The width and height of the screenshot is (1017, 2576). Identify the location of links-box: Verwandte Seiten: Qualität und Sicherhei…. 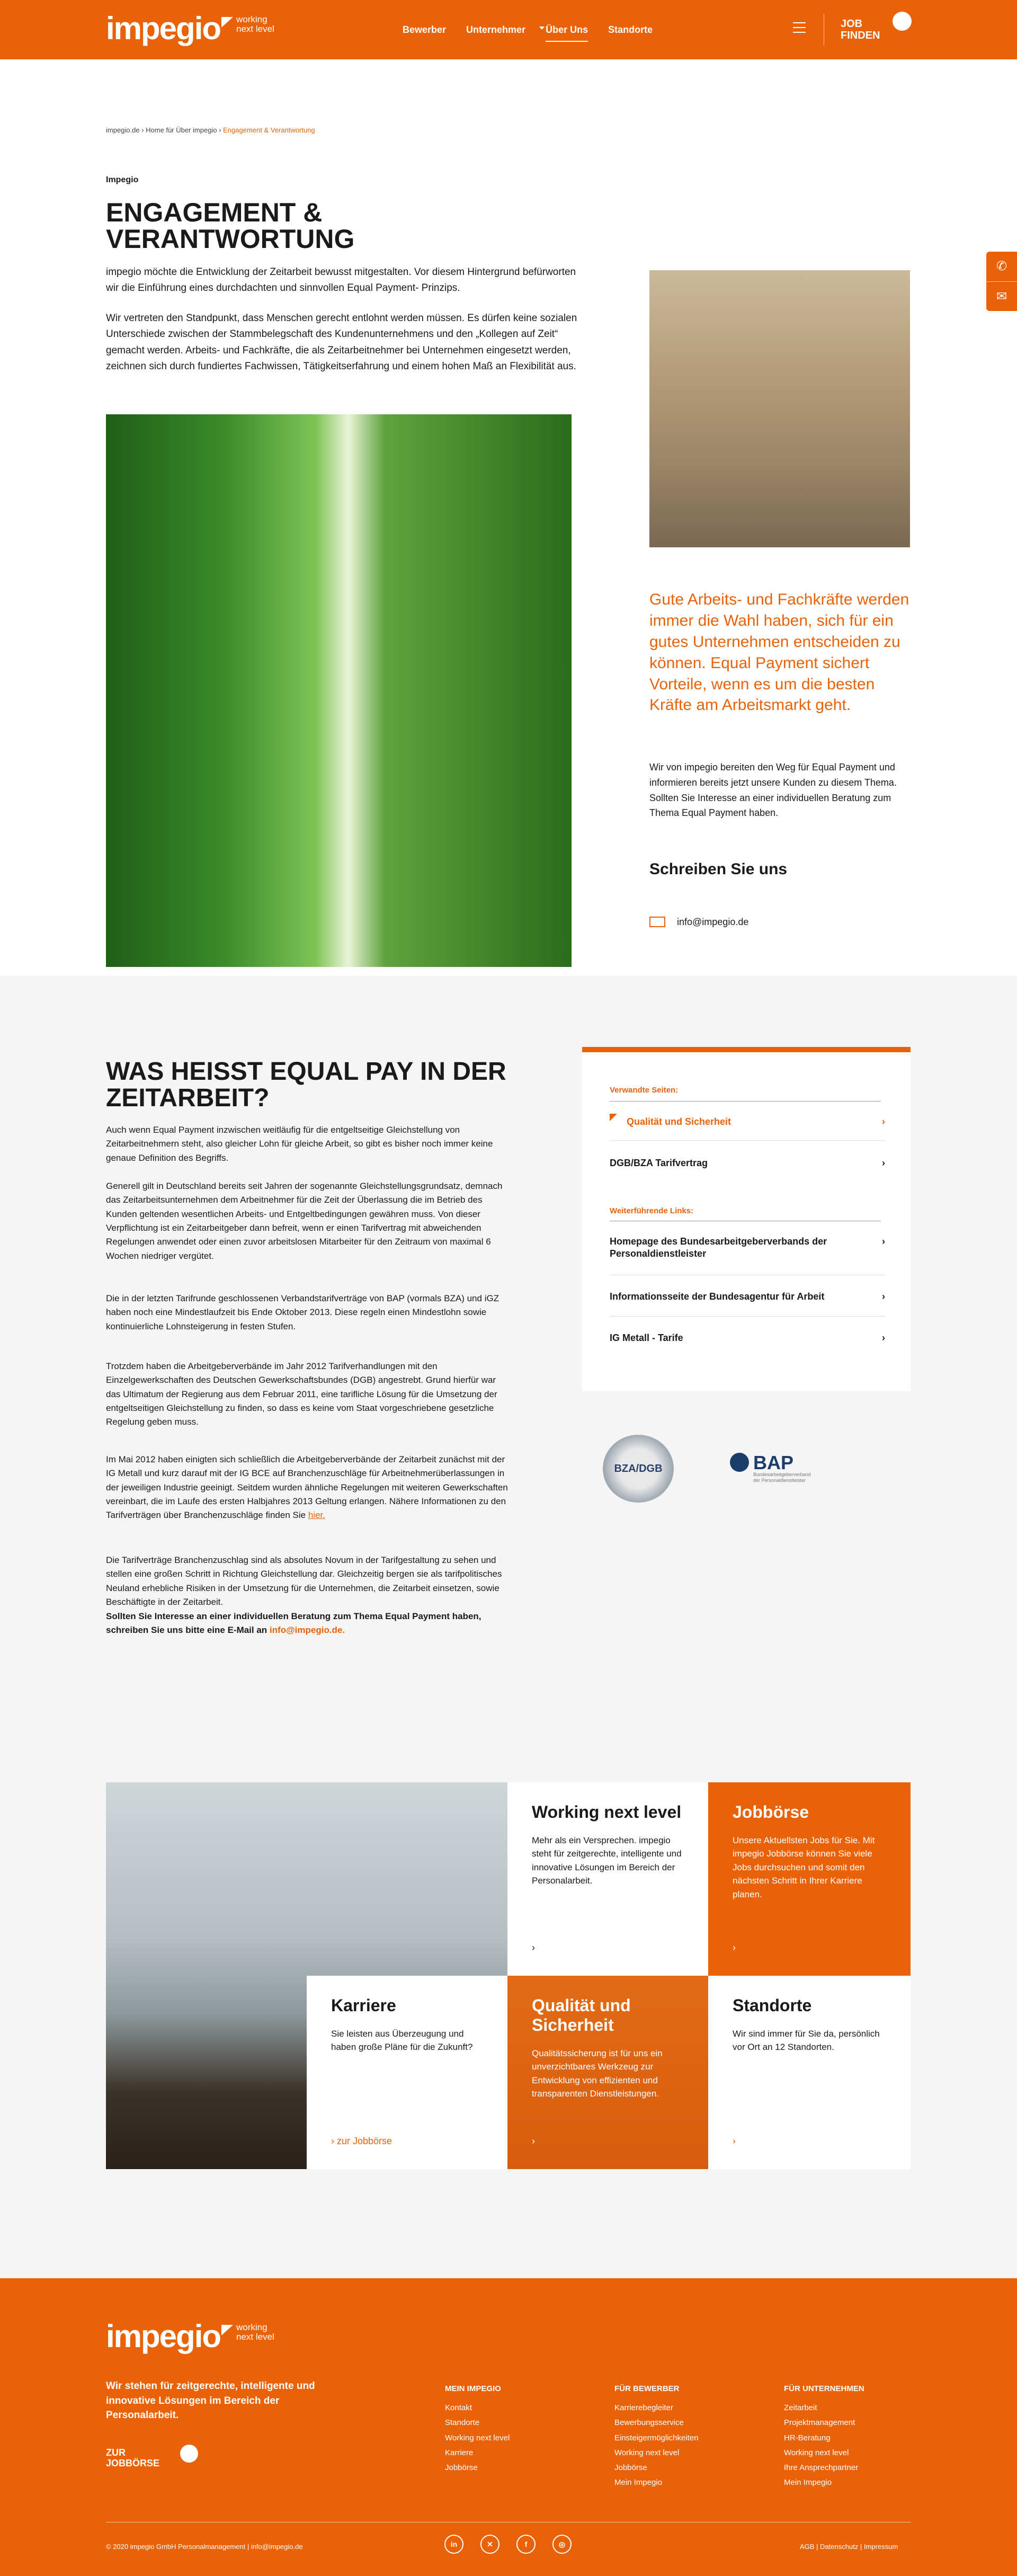
(746, 1219).